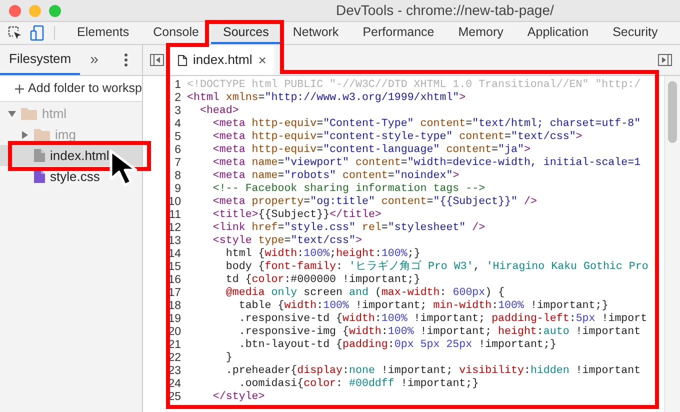 This screenshot has width=680, height=412. What do you see at coordinates (349, 189) in the screenshot?
I see `code-line: <!-- Facebook sharing information tags -->` at bounding box center [349, 189].